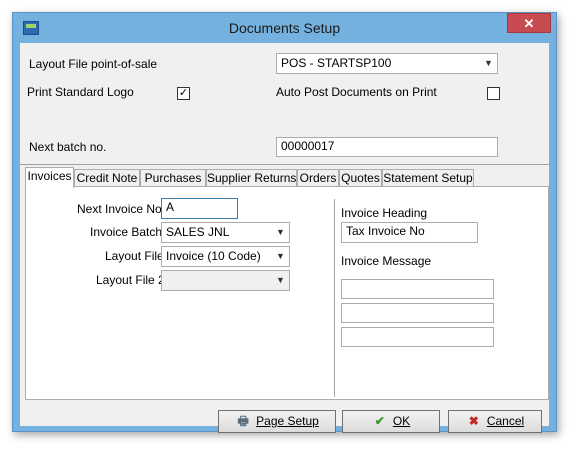  I want to click on tab-orders: Orders, so click(318, 178).